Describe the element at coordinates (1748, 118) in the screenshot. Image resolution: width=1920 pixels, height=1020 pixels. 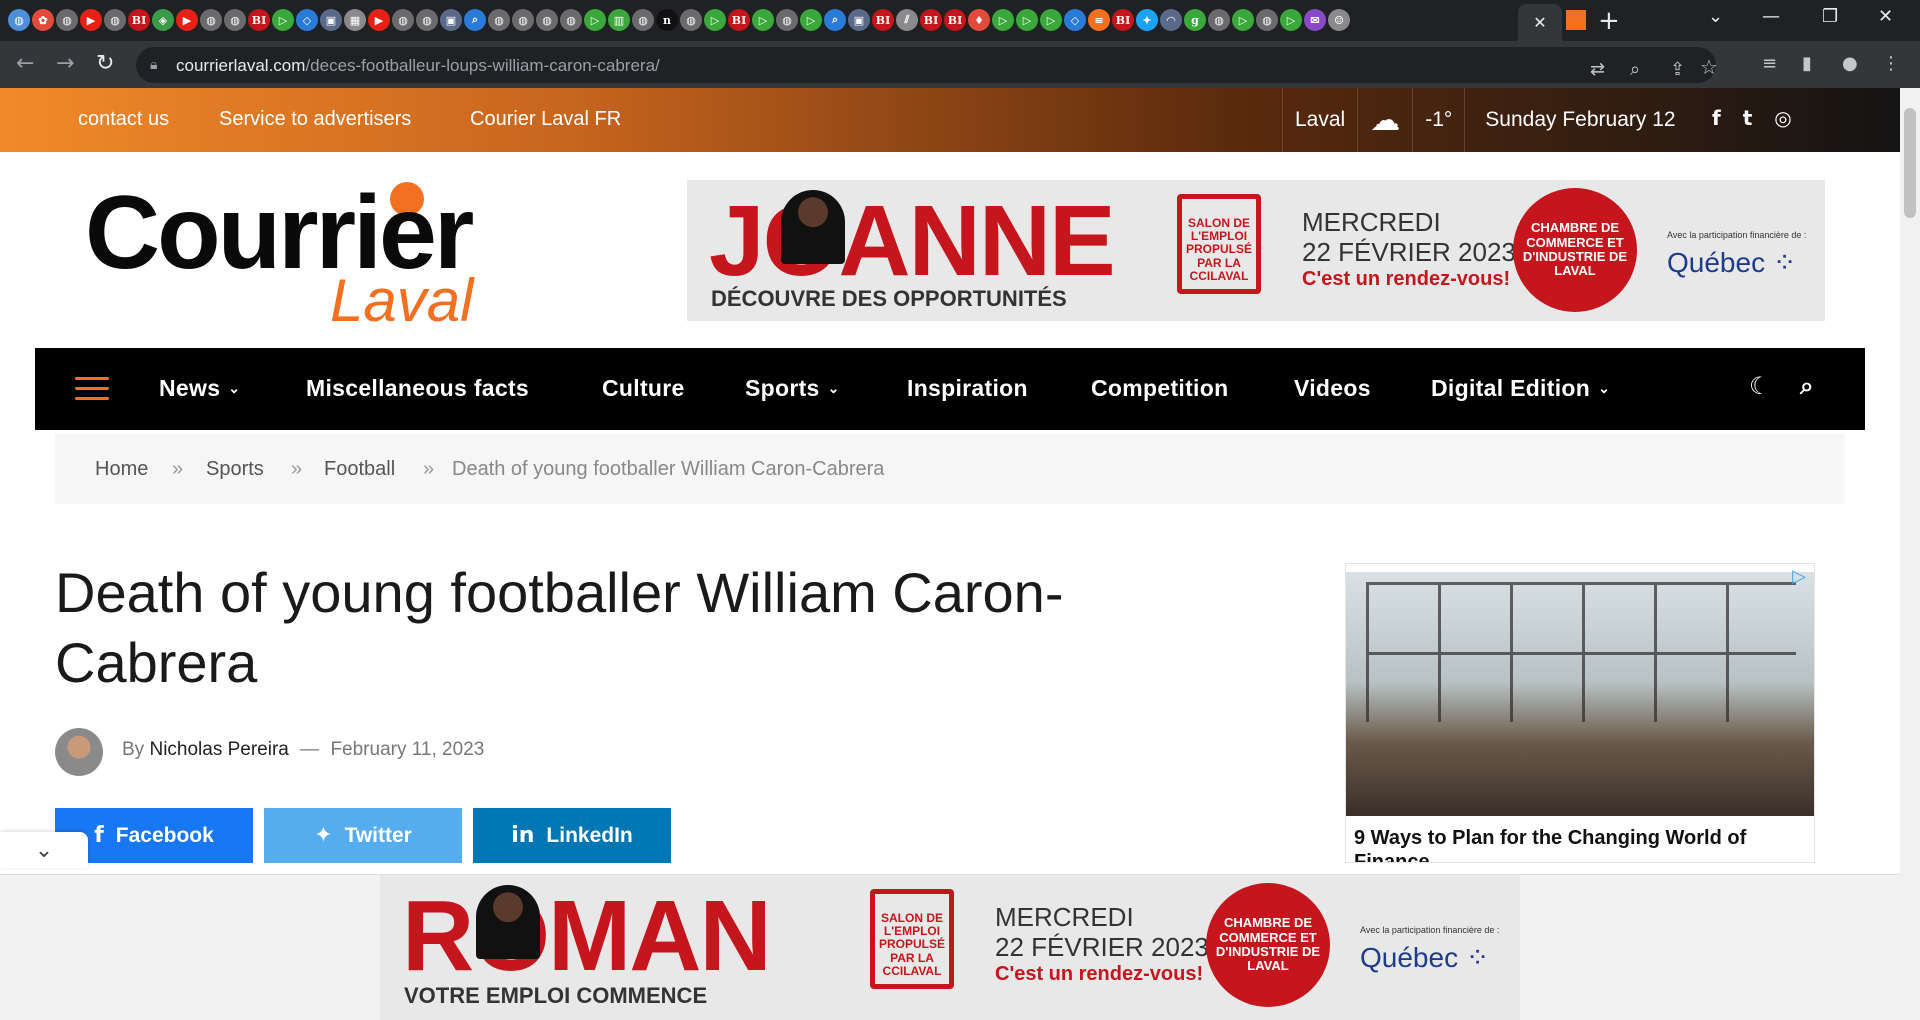
I see `twitter-icon: t` at that location.